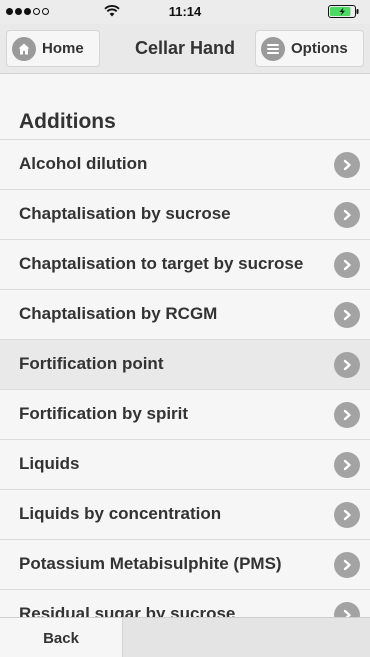  Describe the element at coordinates (91, 363) in the screenshot. I see `list-item-label: Fortification point` at that location.